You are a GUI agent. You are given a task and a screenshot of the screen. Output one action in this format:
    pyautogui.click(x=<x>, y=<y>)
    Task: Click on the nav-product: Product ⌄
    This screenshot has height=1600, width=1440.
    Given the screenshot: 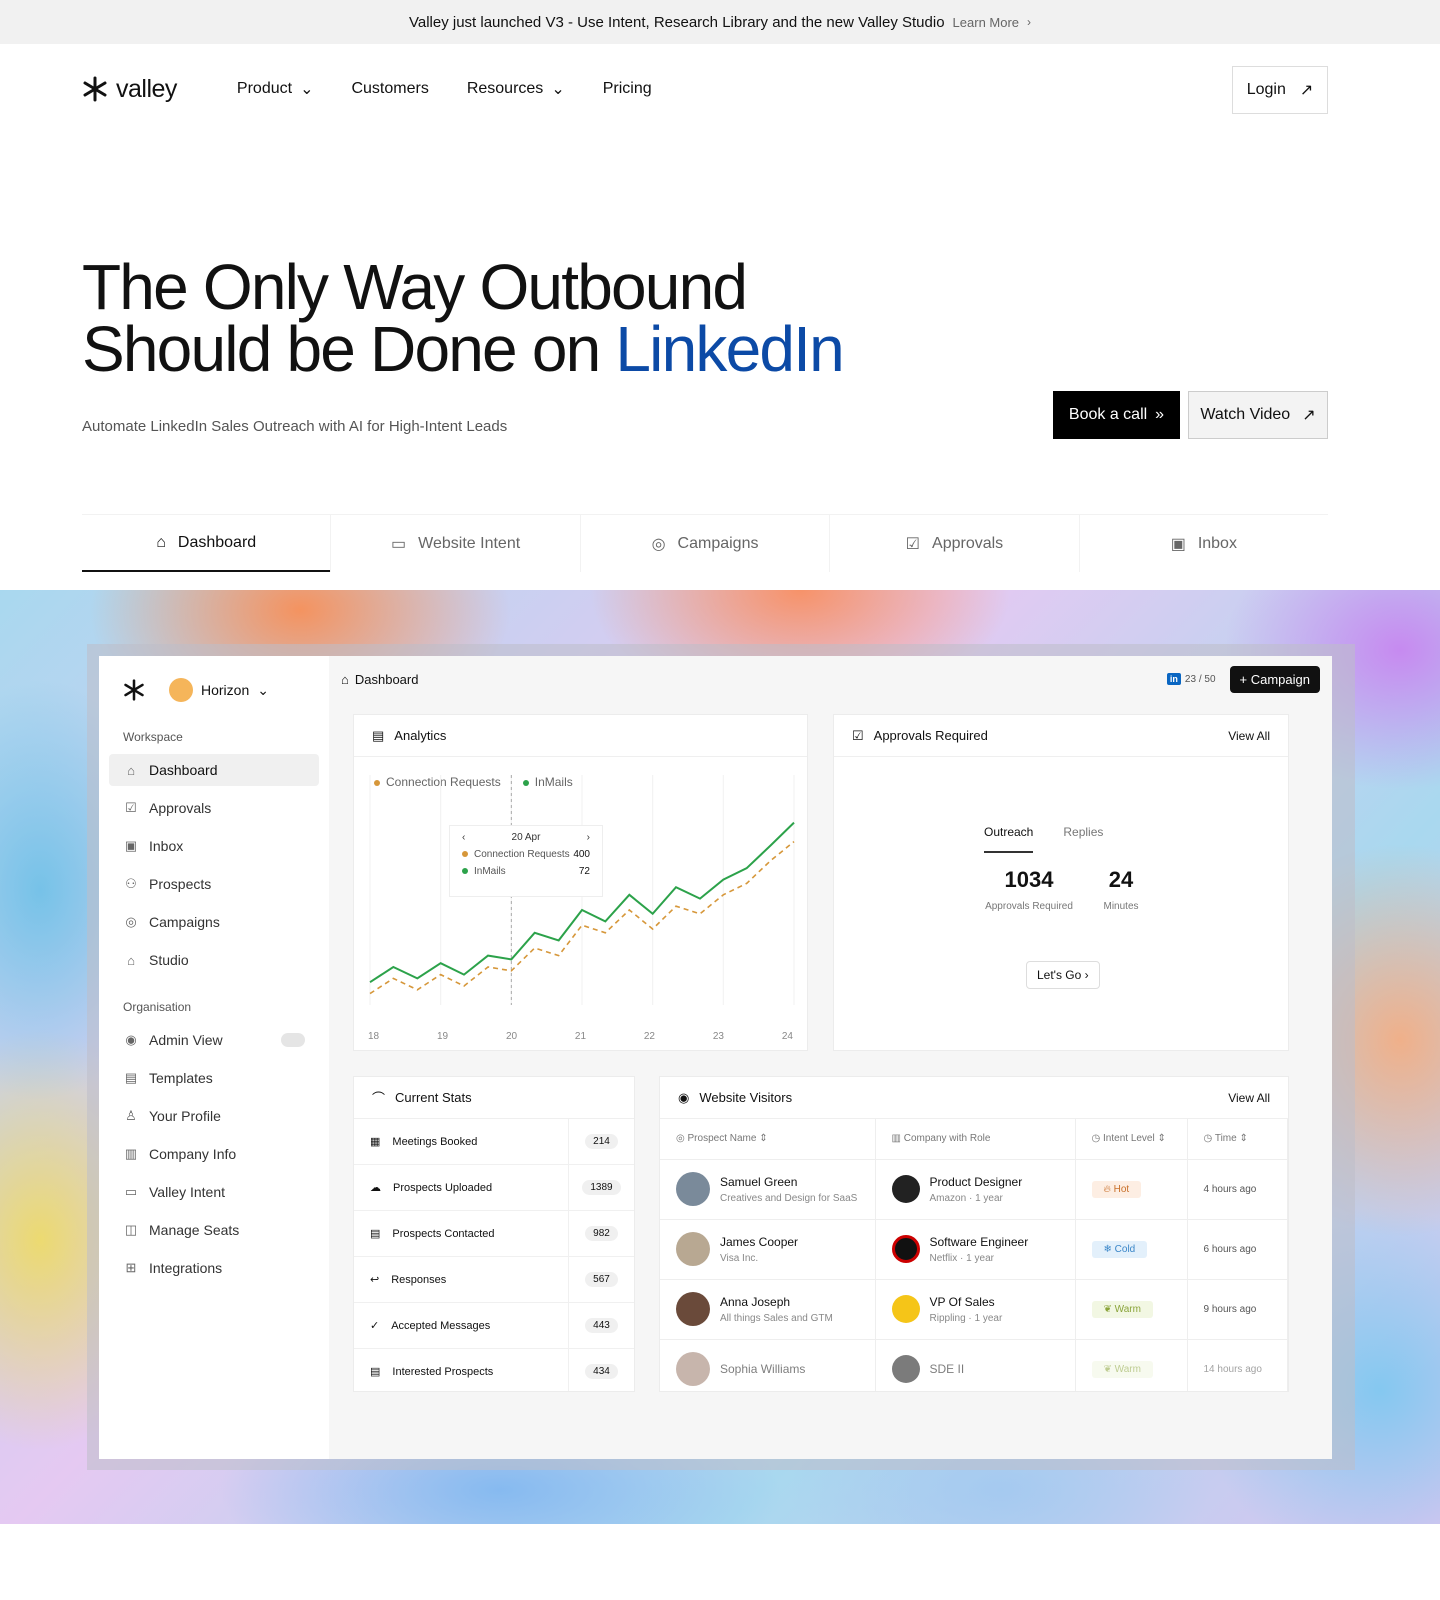 What is the action you would take?
    pyautogui.click(x=275, y=89)
    